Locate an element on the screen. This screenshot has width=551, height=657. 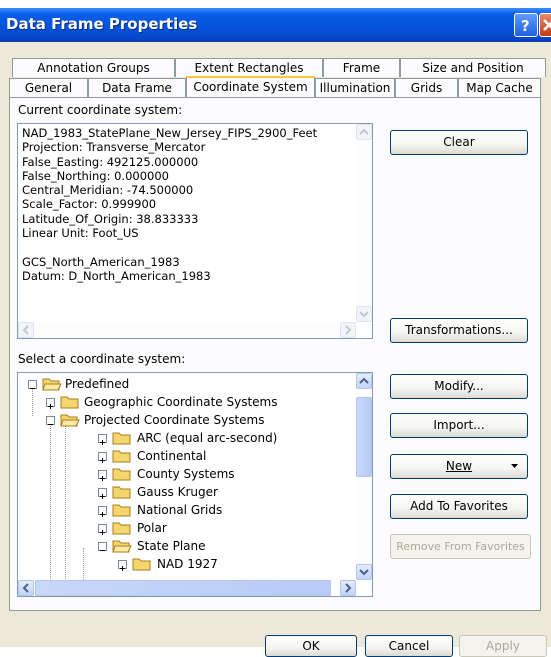
window-title: Data Frame Properties is located at coordinates (102, 24).